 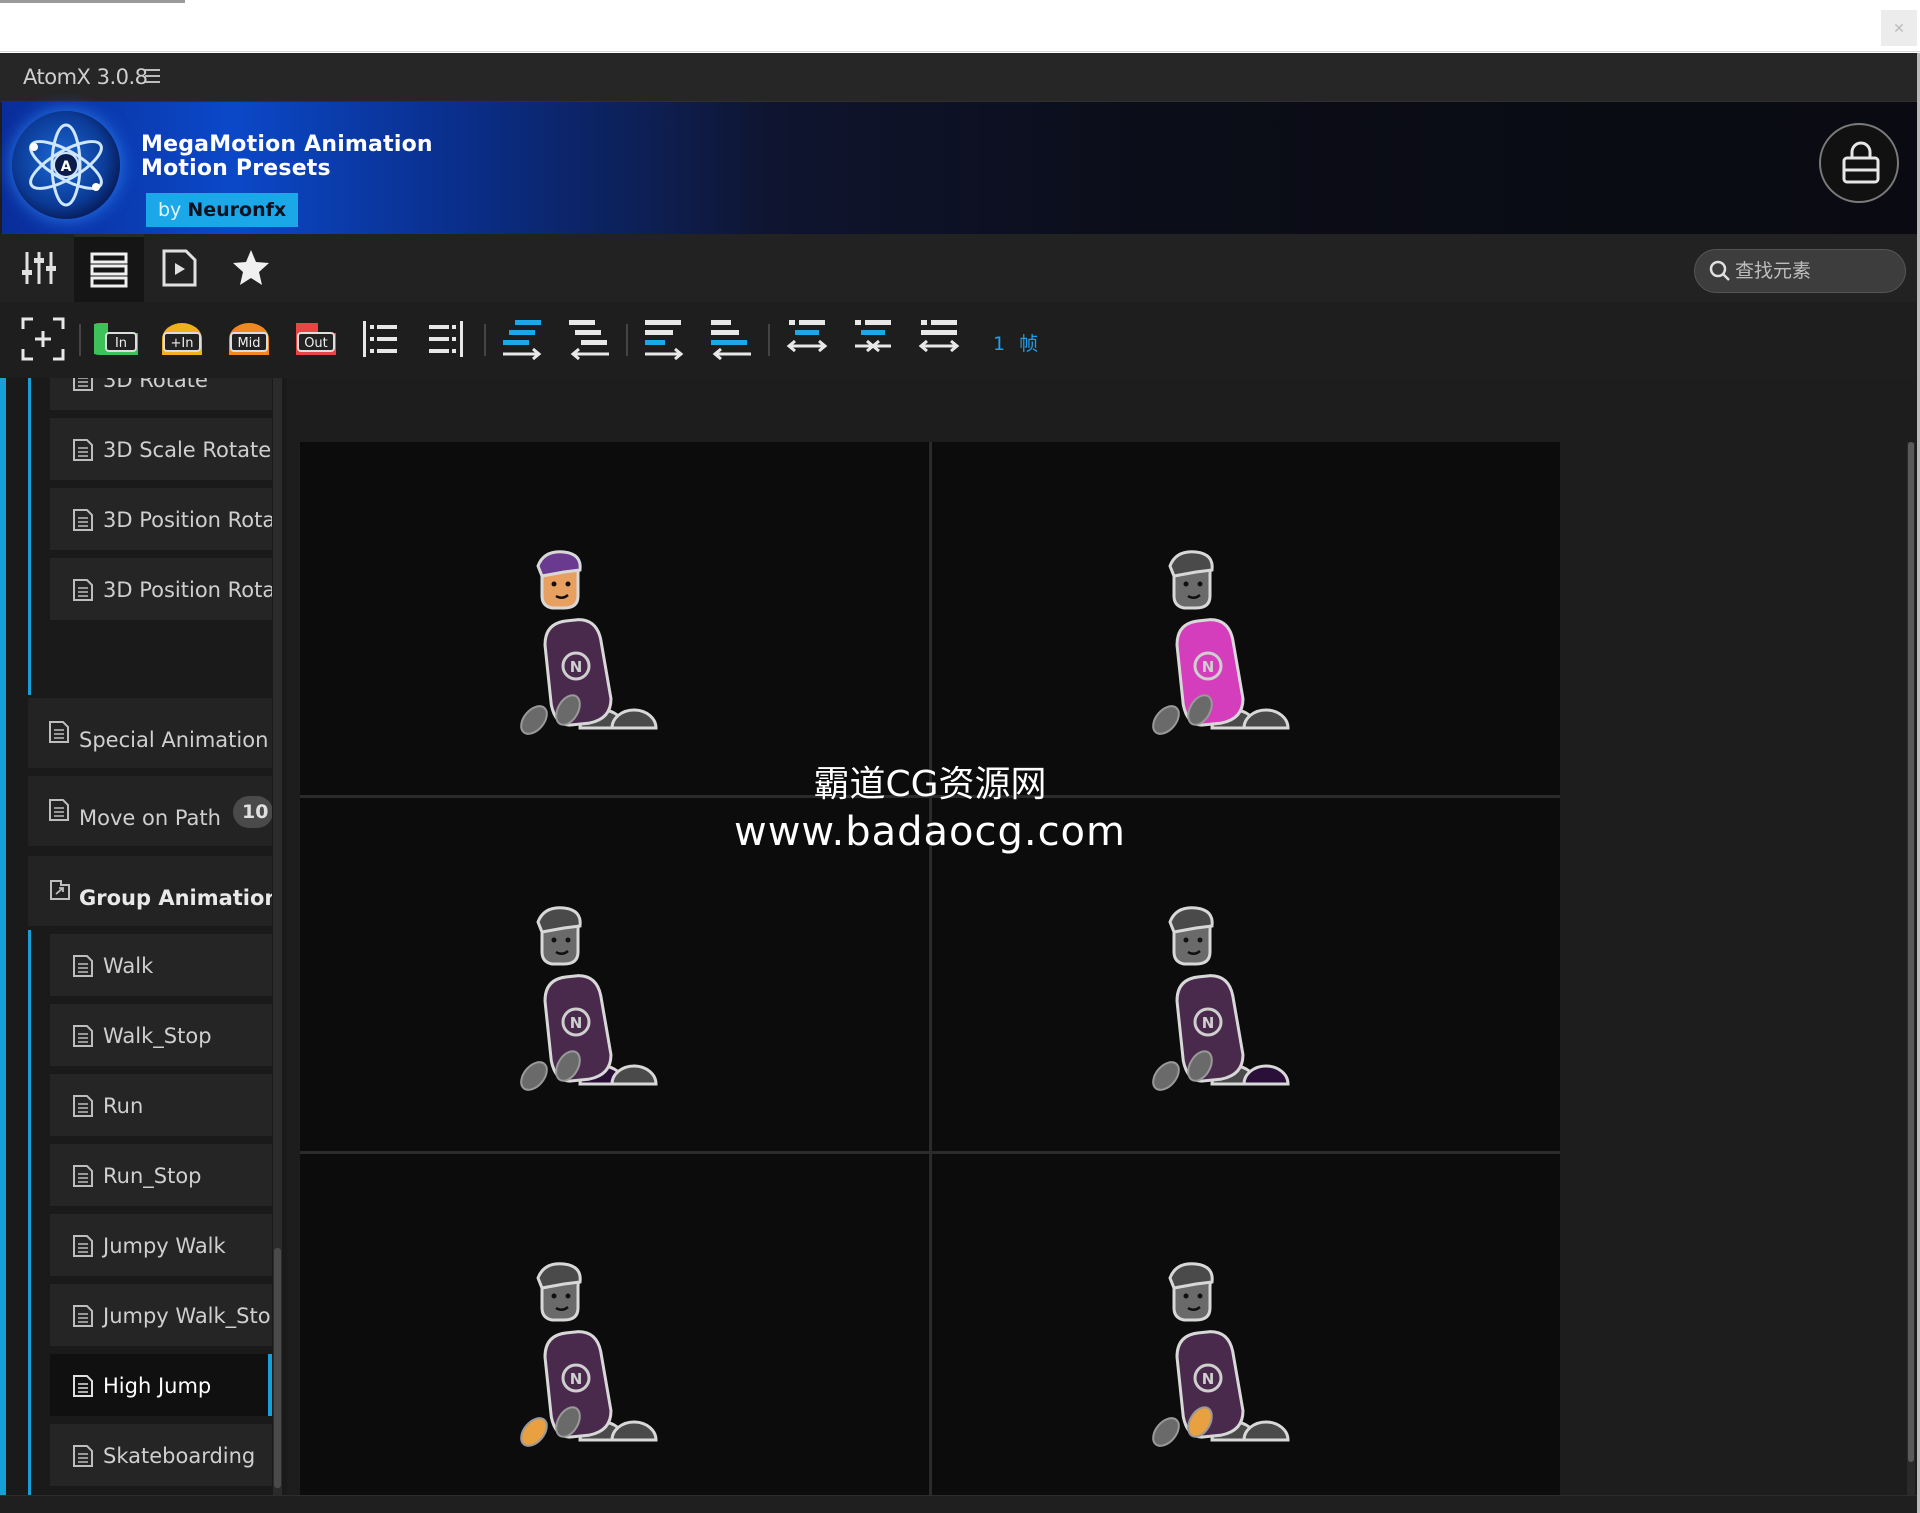 I want to click on sequence-forward-icon, so click(x=522, y=340).